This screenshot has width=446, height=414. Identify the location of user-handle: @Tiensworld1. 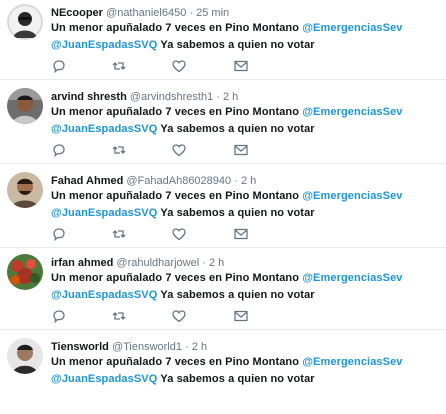
(147, 347).